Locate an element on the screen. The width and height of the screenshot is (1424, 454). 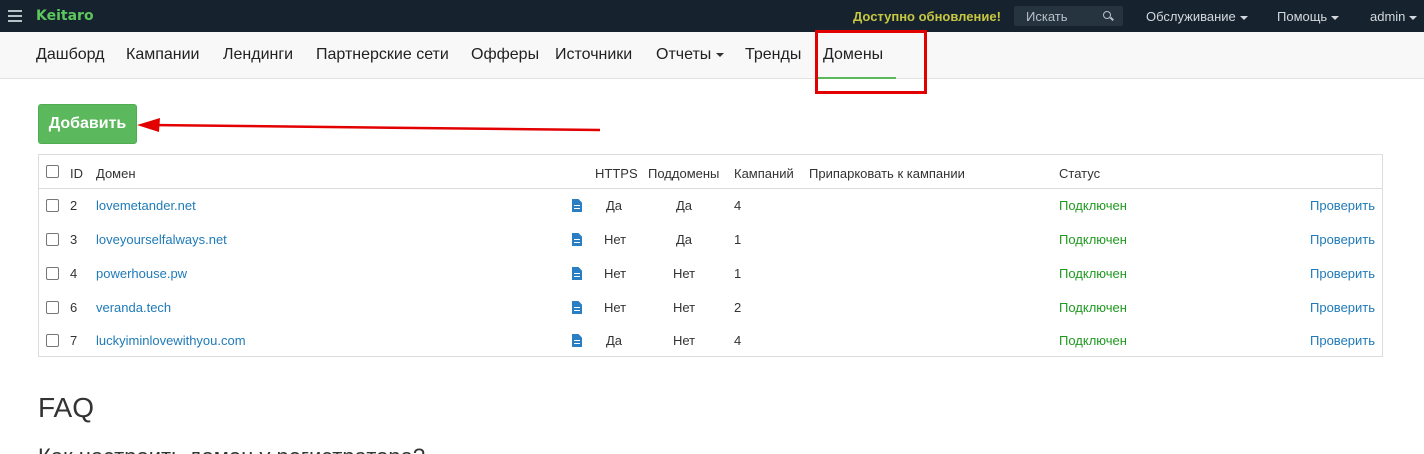
header-id: ID is located at coordinates (76, 173).